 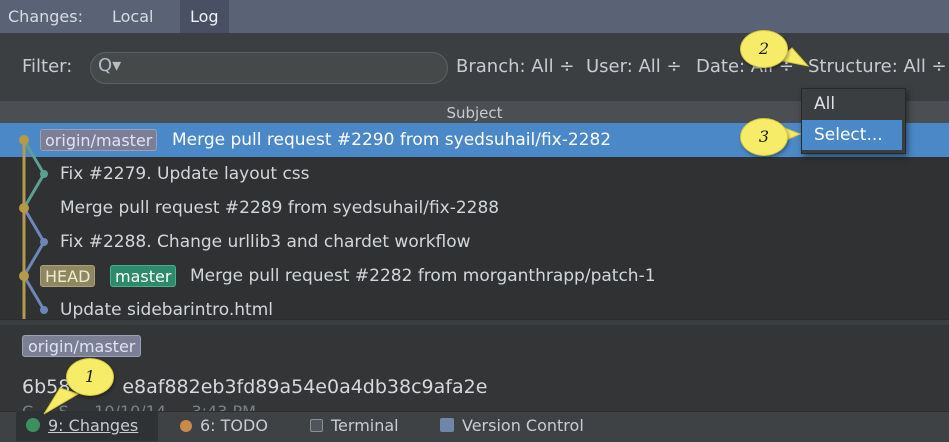 I want to click on version-control-icon, so click(x=447, y=425).